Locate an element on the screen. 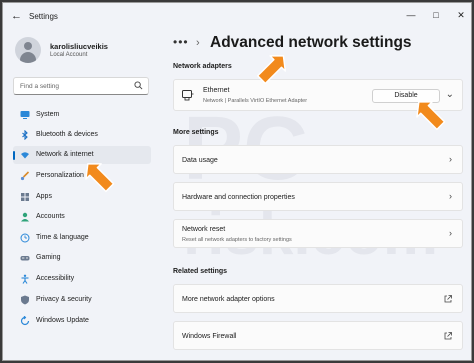 This screenshot has width=474, height=363. window-title: Settings is located at coordinates (43, 16).